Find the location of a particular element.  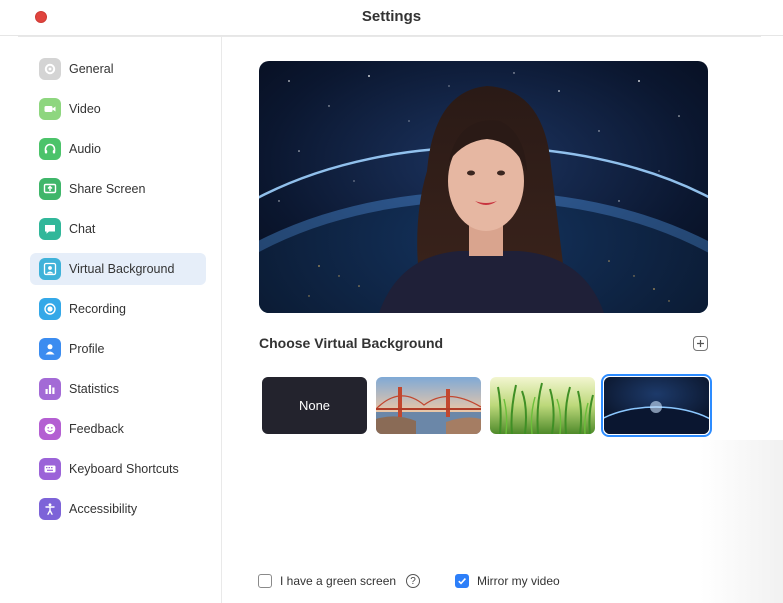

help-icon: ? is located at coordinates (413, 581).